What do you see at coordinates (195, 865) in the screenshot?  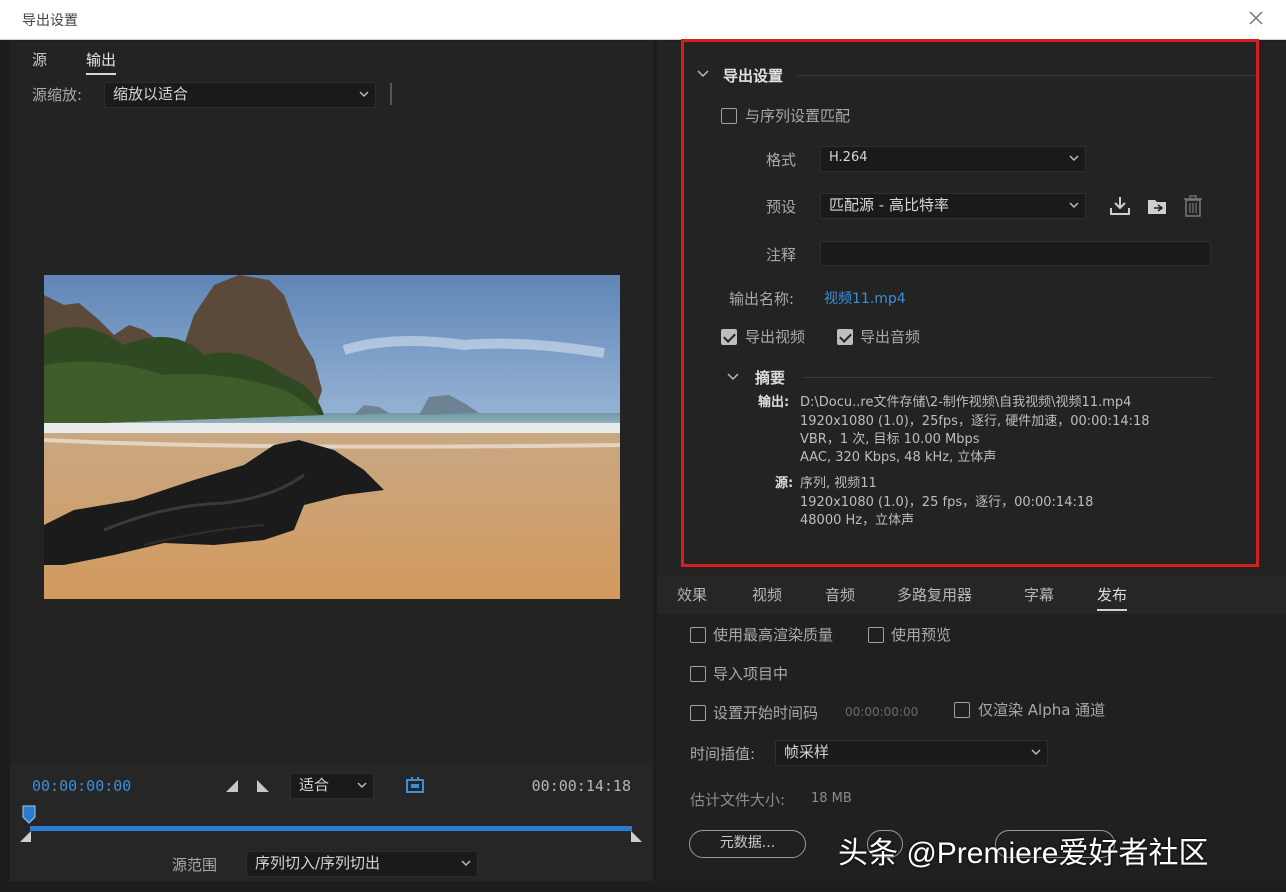 I see `source-range-label: 源范围` at bounding box center [195, 865].